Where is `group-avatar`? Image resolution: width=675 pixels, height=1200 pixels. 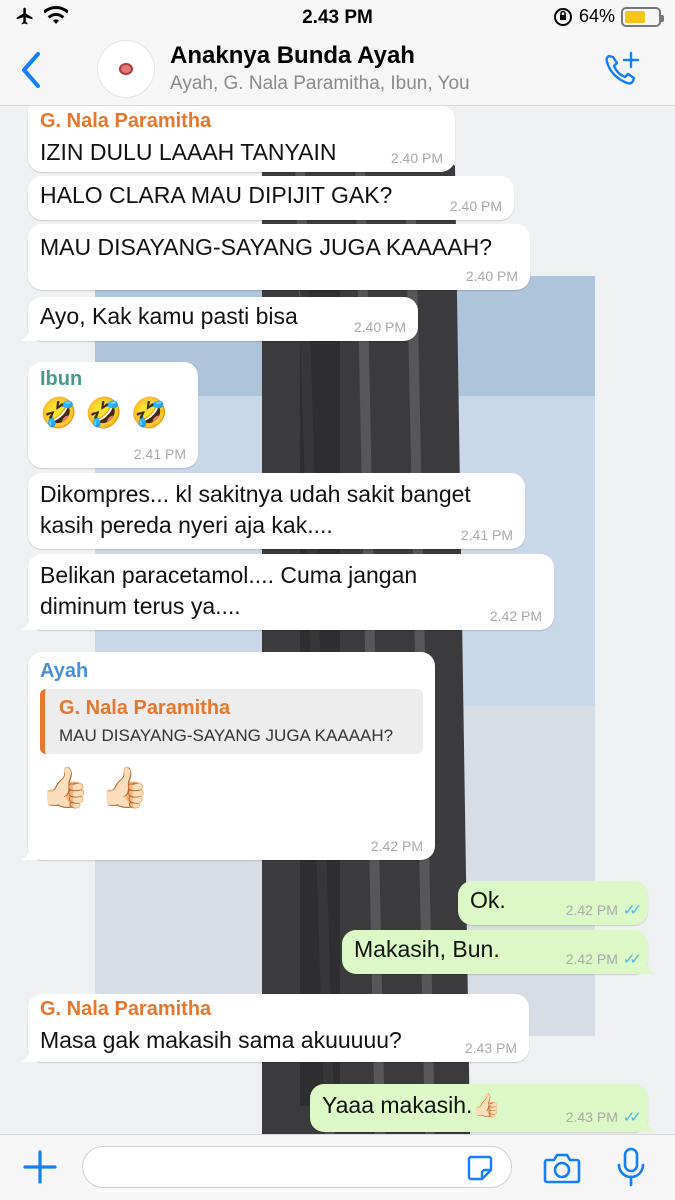
group-avatar is located at coordinates (126, 69).